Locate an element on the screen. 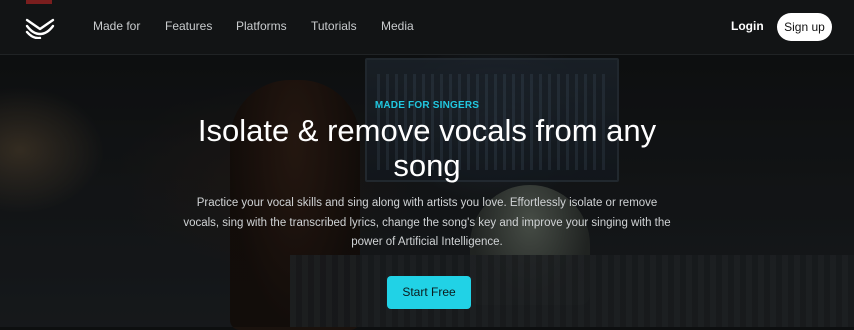 The width and height of the screenshot is (854, 330). start-free-button: Start Free is located at coordinates (429, 292).